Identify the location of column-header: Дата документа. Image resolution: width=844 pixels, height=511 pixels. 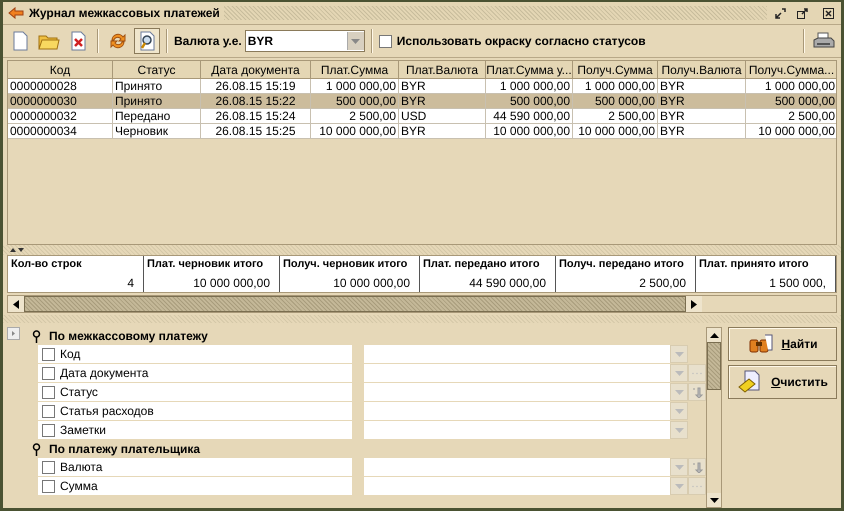
(256, 70).